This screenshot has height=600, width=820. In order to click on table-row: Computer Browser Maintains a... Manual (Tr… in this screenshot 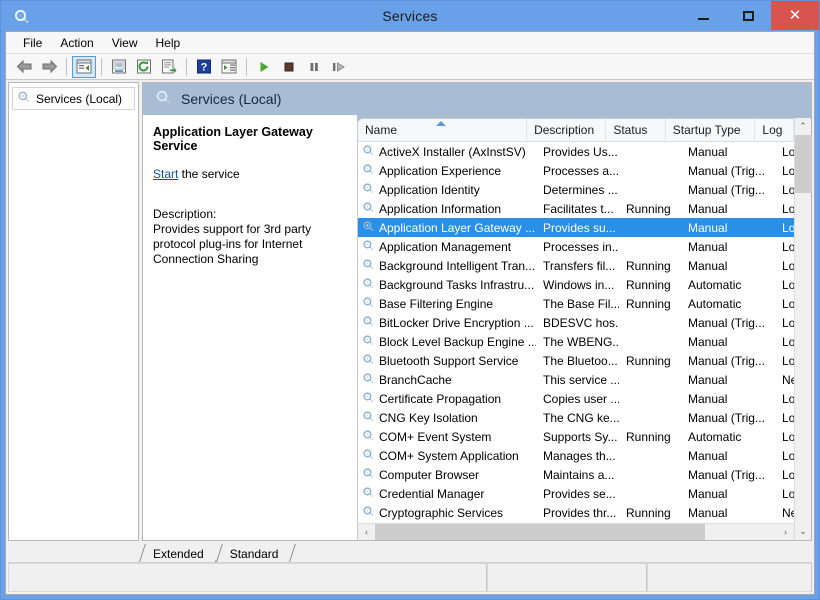, I will do `click(576, 474)`.